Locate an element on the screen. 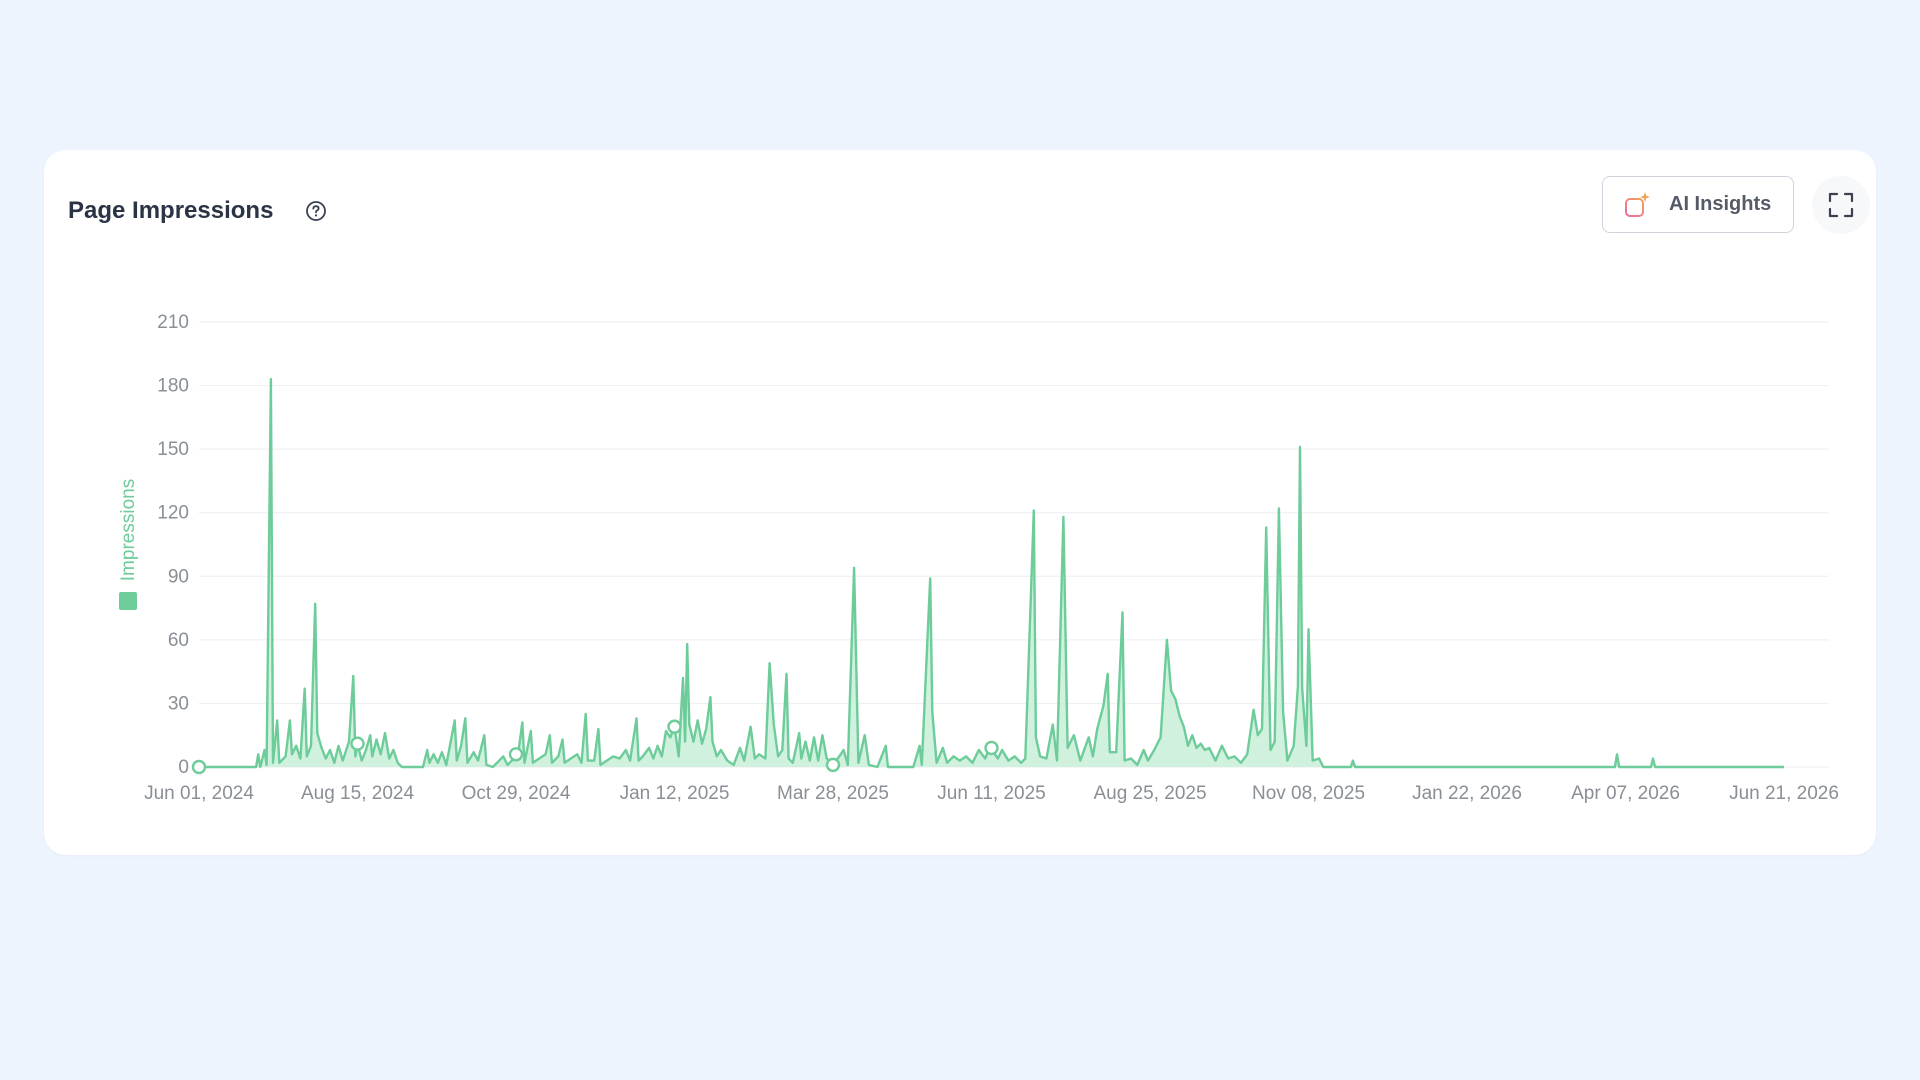 This screenshot has height=1080, width=1920. y-tick-label: 150 is located at coordinates (173, 449).